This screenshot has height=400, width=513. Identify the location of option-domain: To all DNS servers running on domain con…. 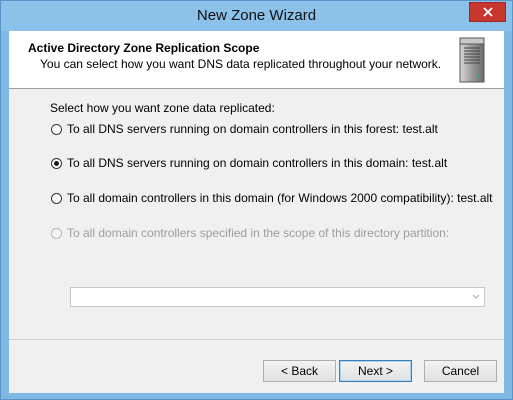
(249, 163).